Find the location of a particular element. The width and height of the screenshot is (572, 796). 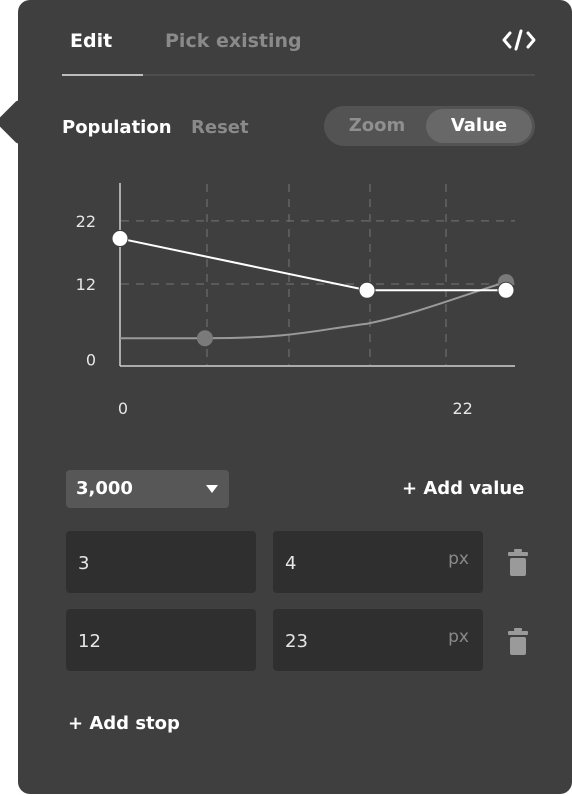

interpolated-point is located at coordinates (204, 338).